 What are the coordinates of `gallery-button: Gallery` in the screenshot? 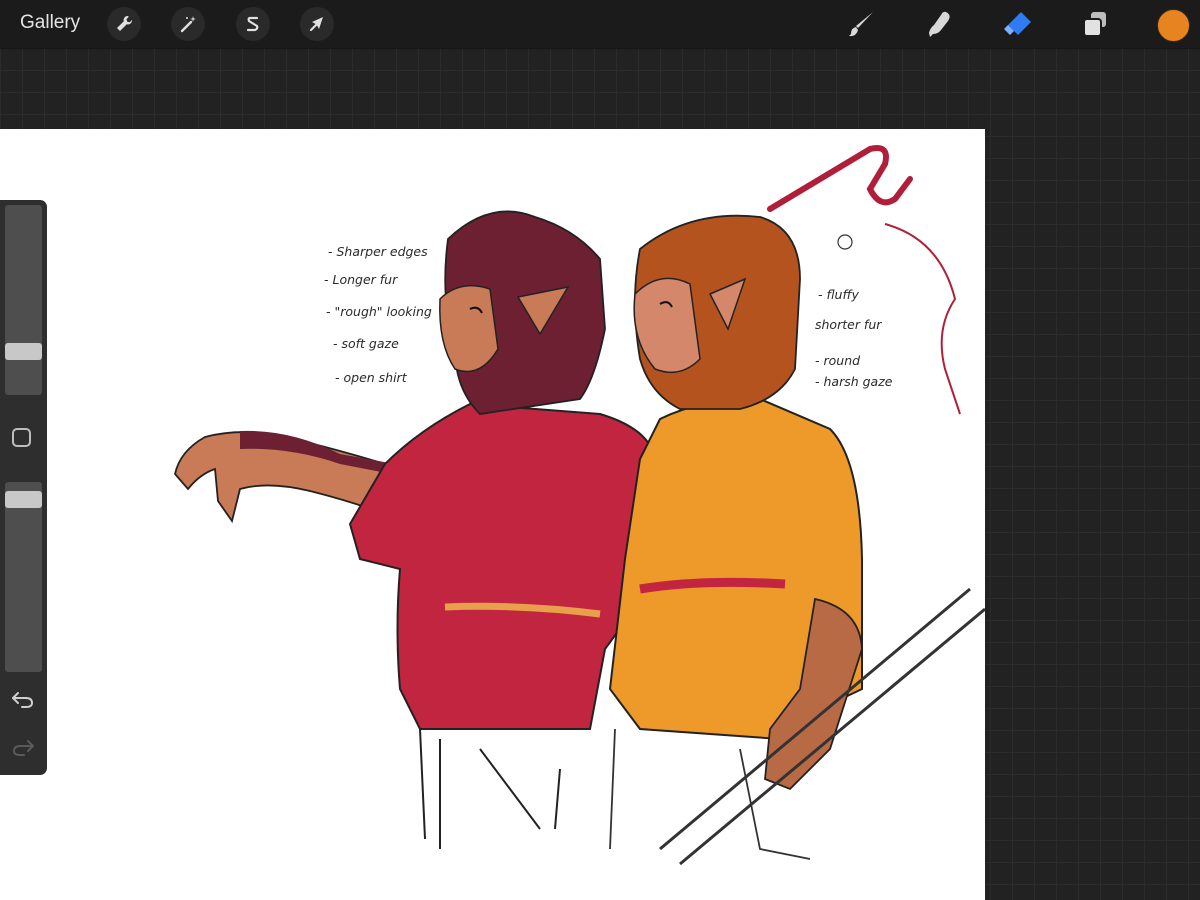 It's located at (50, 23).